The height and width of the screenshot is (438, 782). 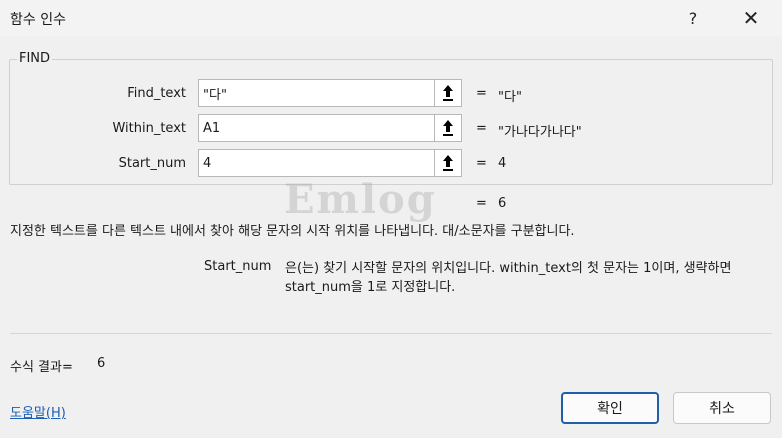 What do you see at coordinates (149, 128) in the screenshot?
I see `within-text-label: Within_text` at bounding box center [149, 128].